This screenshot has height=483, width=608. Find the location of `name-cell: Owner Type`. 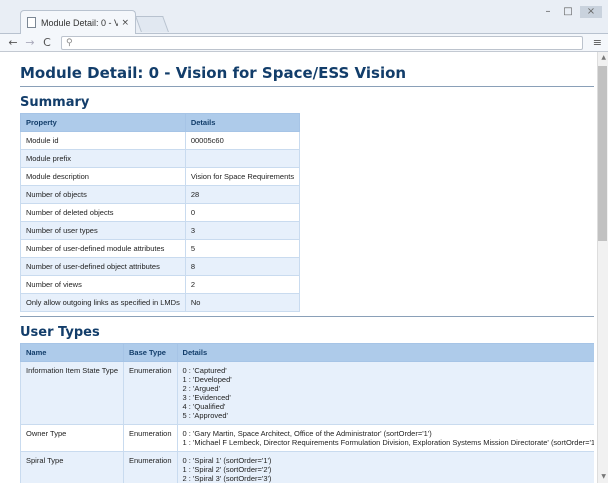

name-cell: Owner Type is located at coordinates (72, 438).